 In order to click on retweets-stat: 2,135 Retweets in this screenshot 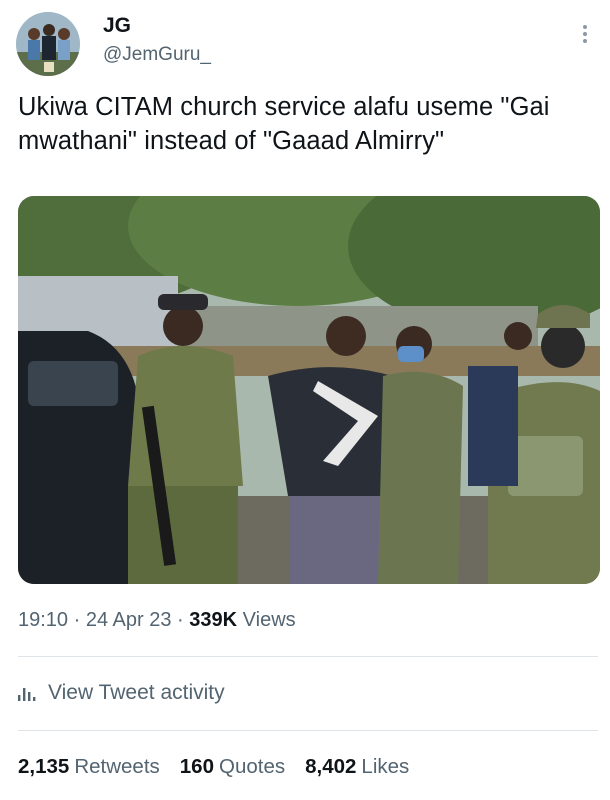, I will do `click(89, 767)`.